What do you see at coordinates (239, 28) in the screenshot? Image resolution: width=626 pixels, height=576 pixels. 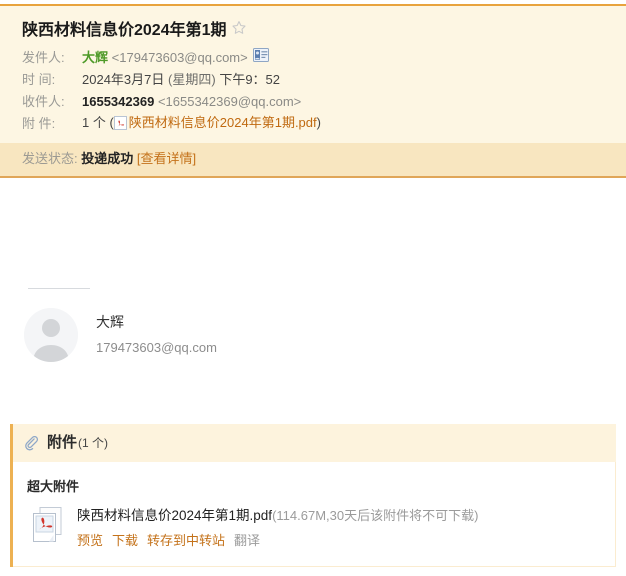 I see `star-outline-icon` at bounding box center [239, 28].